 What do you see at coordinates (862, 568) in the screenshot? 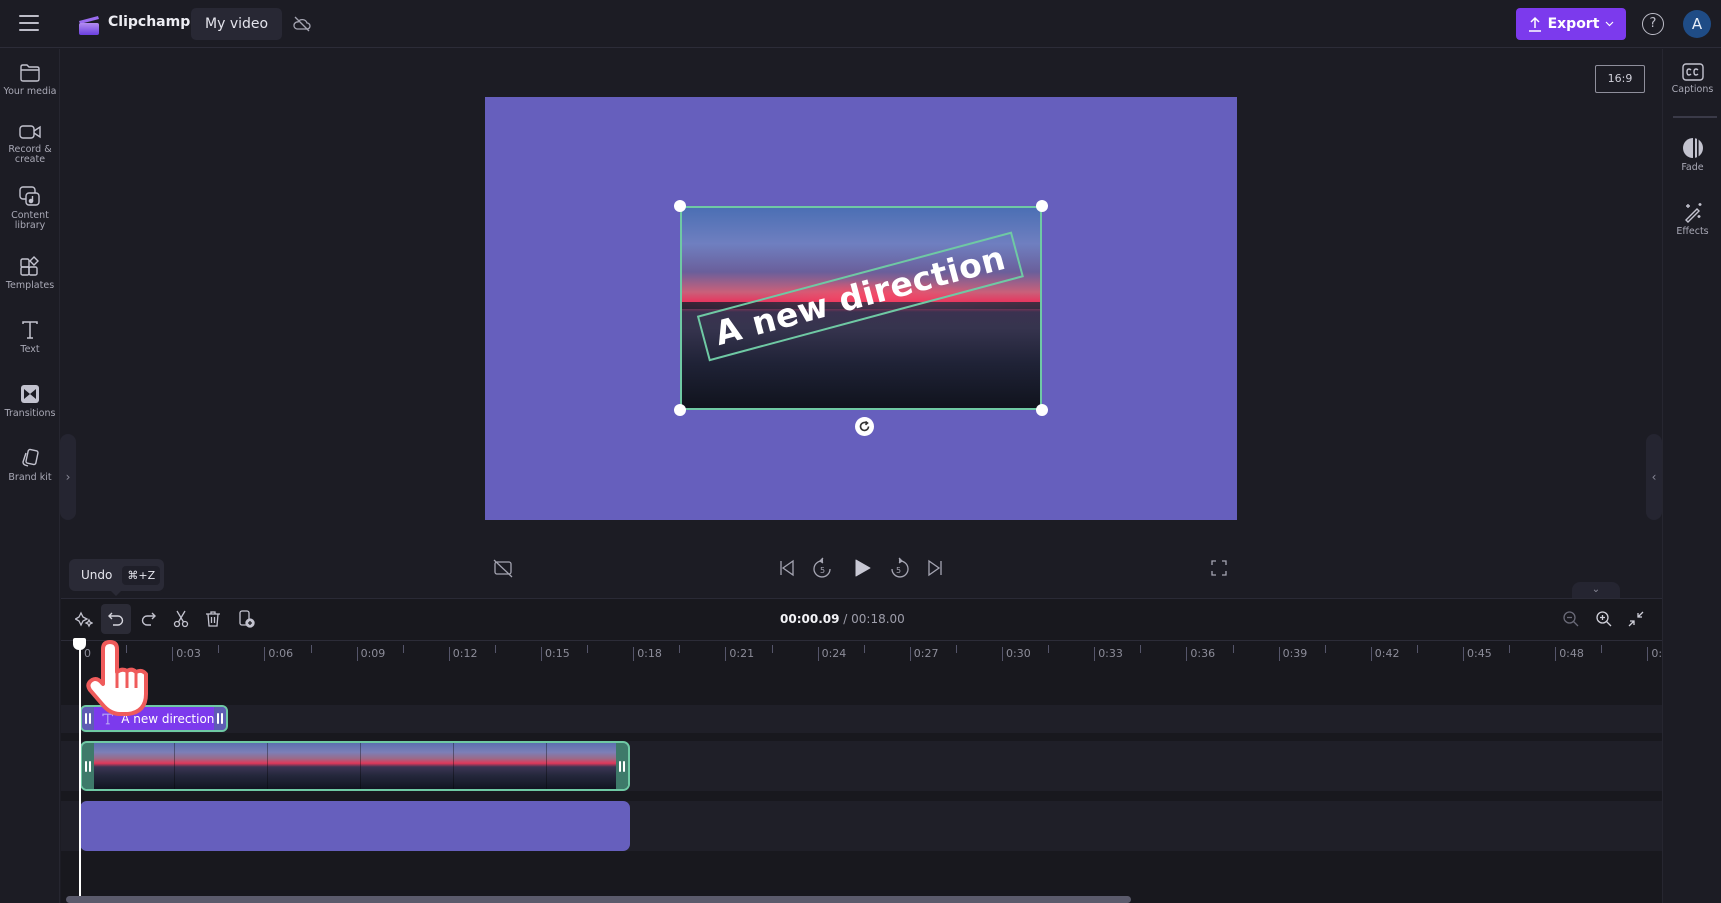
I see `play-icon` at bounding box center [862, 568].